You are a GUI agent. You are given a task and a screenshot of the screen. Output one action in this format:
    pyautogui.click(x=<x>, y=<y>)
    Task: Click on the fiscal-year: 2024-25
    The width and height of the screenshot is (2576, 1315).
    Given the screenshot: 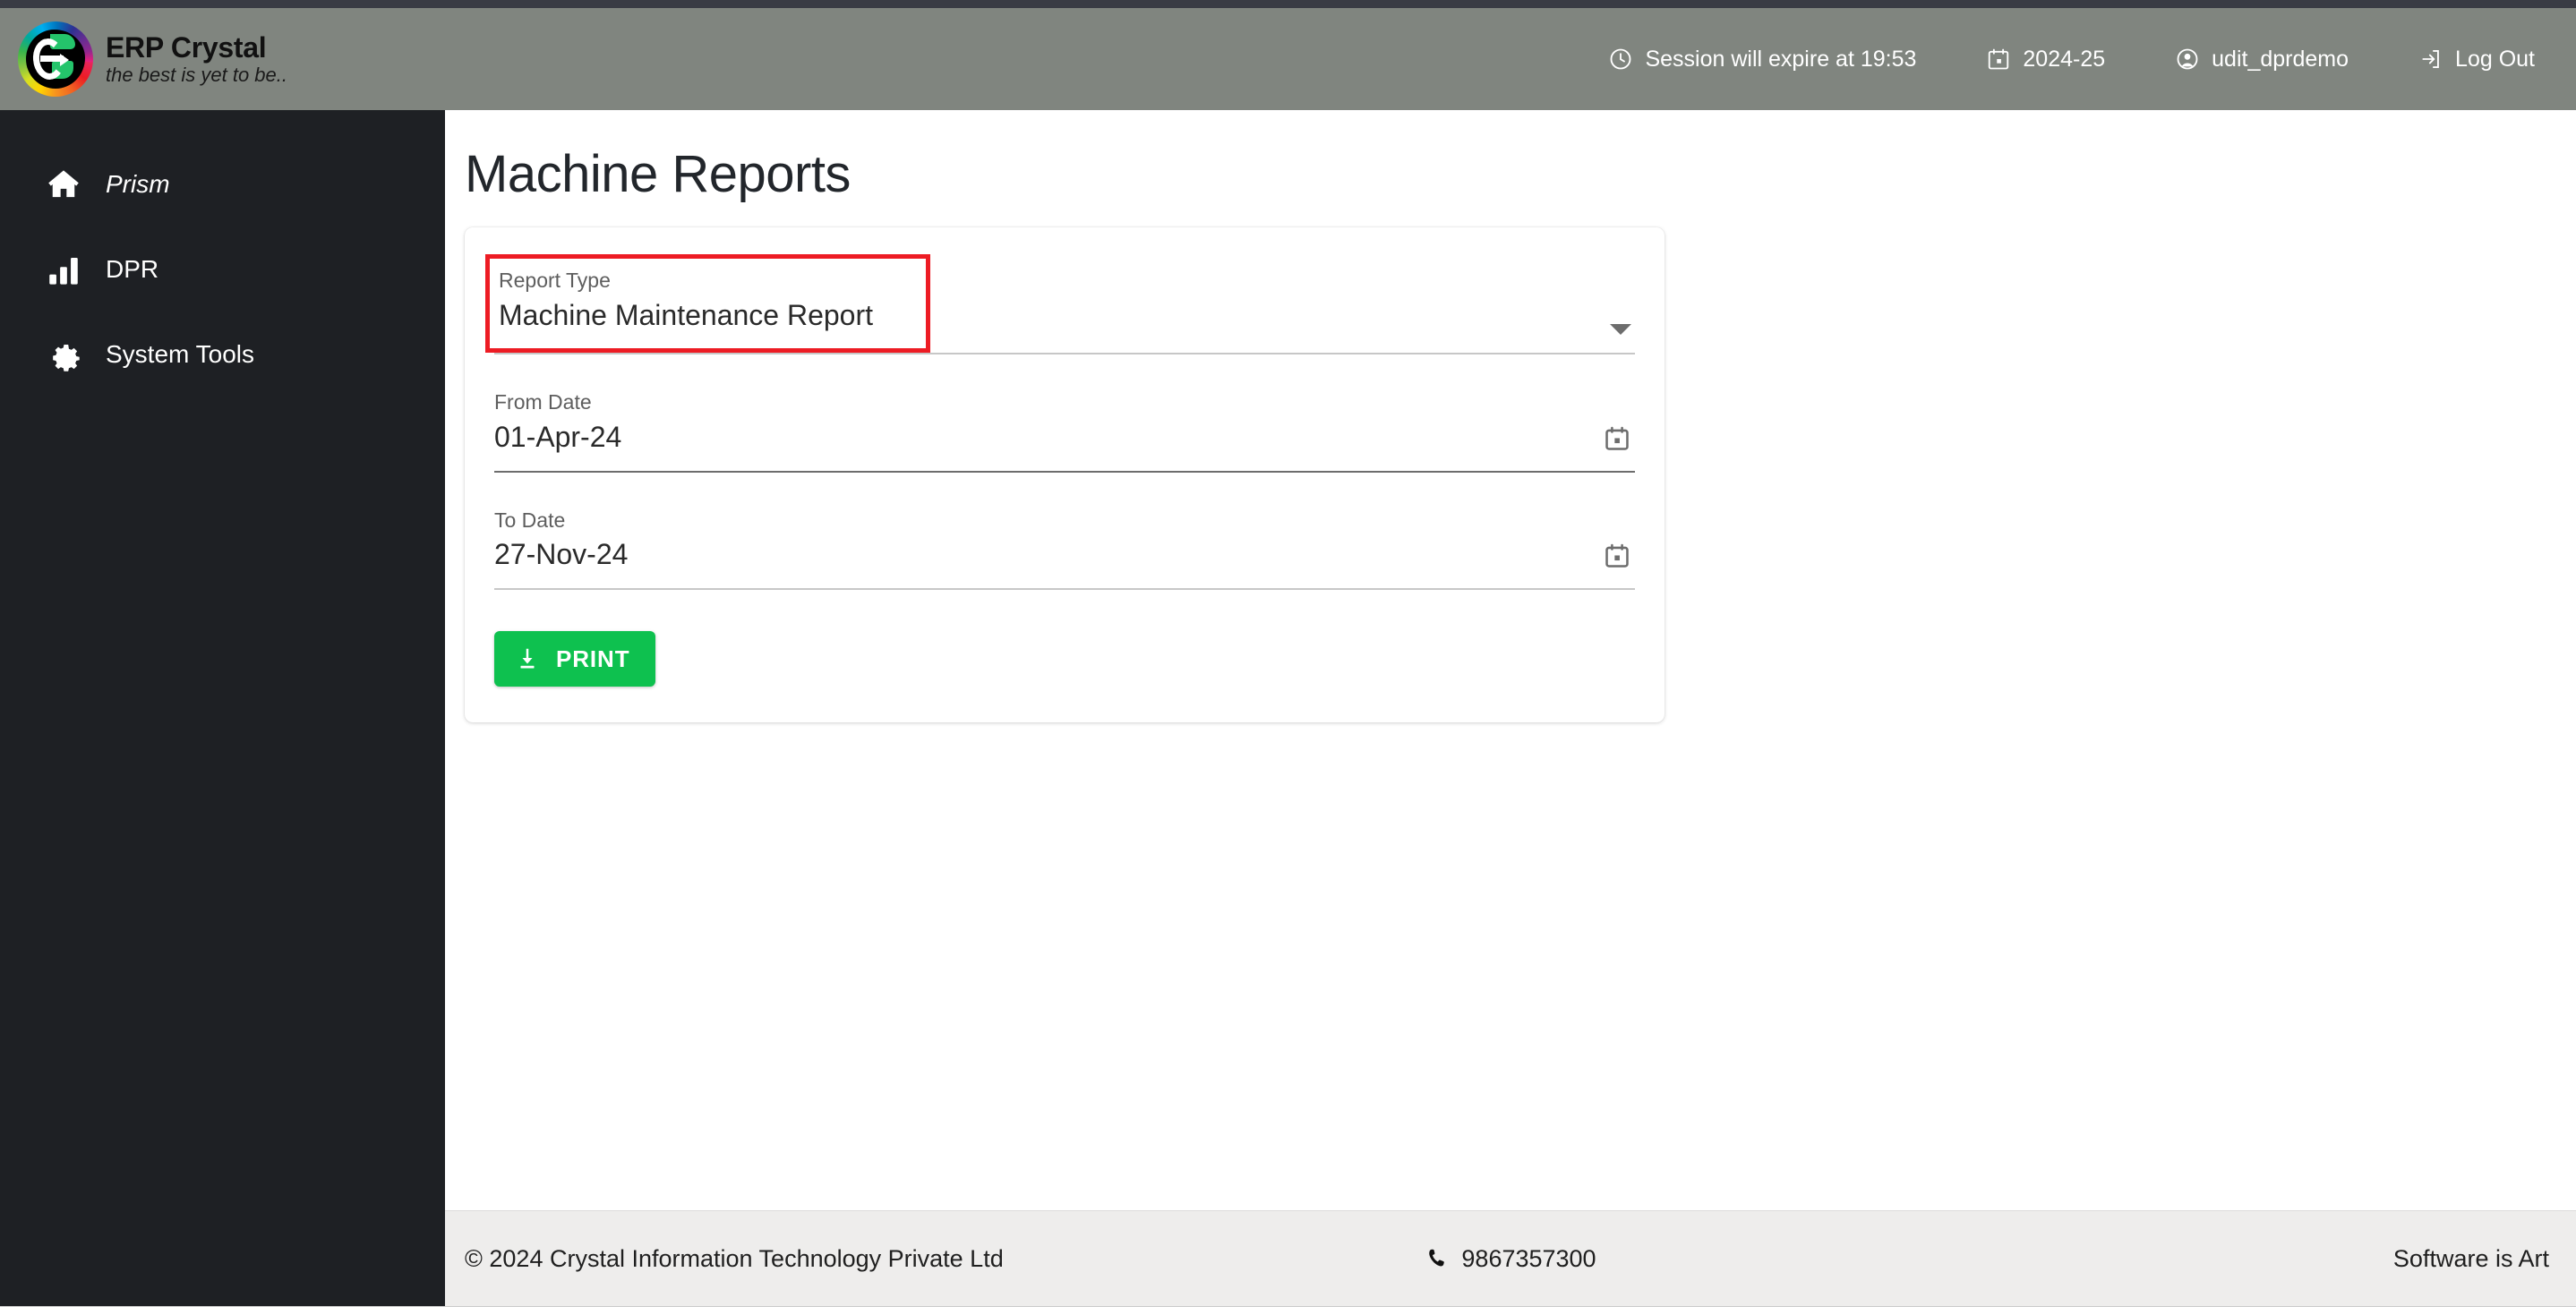 What is the action you would take?
    pyautogui.click(x=2045, y=60)
    